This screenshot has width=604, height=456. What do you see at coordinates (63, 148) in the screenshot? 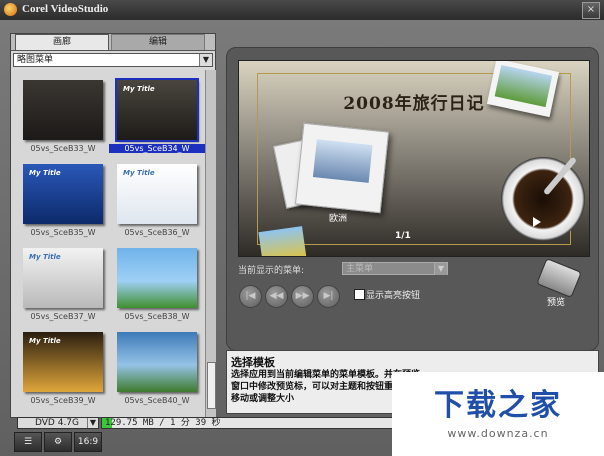
I see `template-thumbnail-label: 05vs_SceB33_W` at bounding box center [63, 148].